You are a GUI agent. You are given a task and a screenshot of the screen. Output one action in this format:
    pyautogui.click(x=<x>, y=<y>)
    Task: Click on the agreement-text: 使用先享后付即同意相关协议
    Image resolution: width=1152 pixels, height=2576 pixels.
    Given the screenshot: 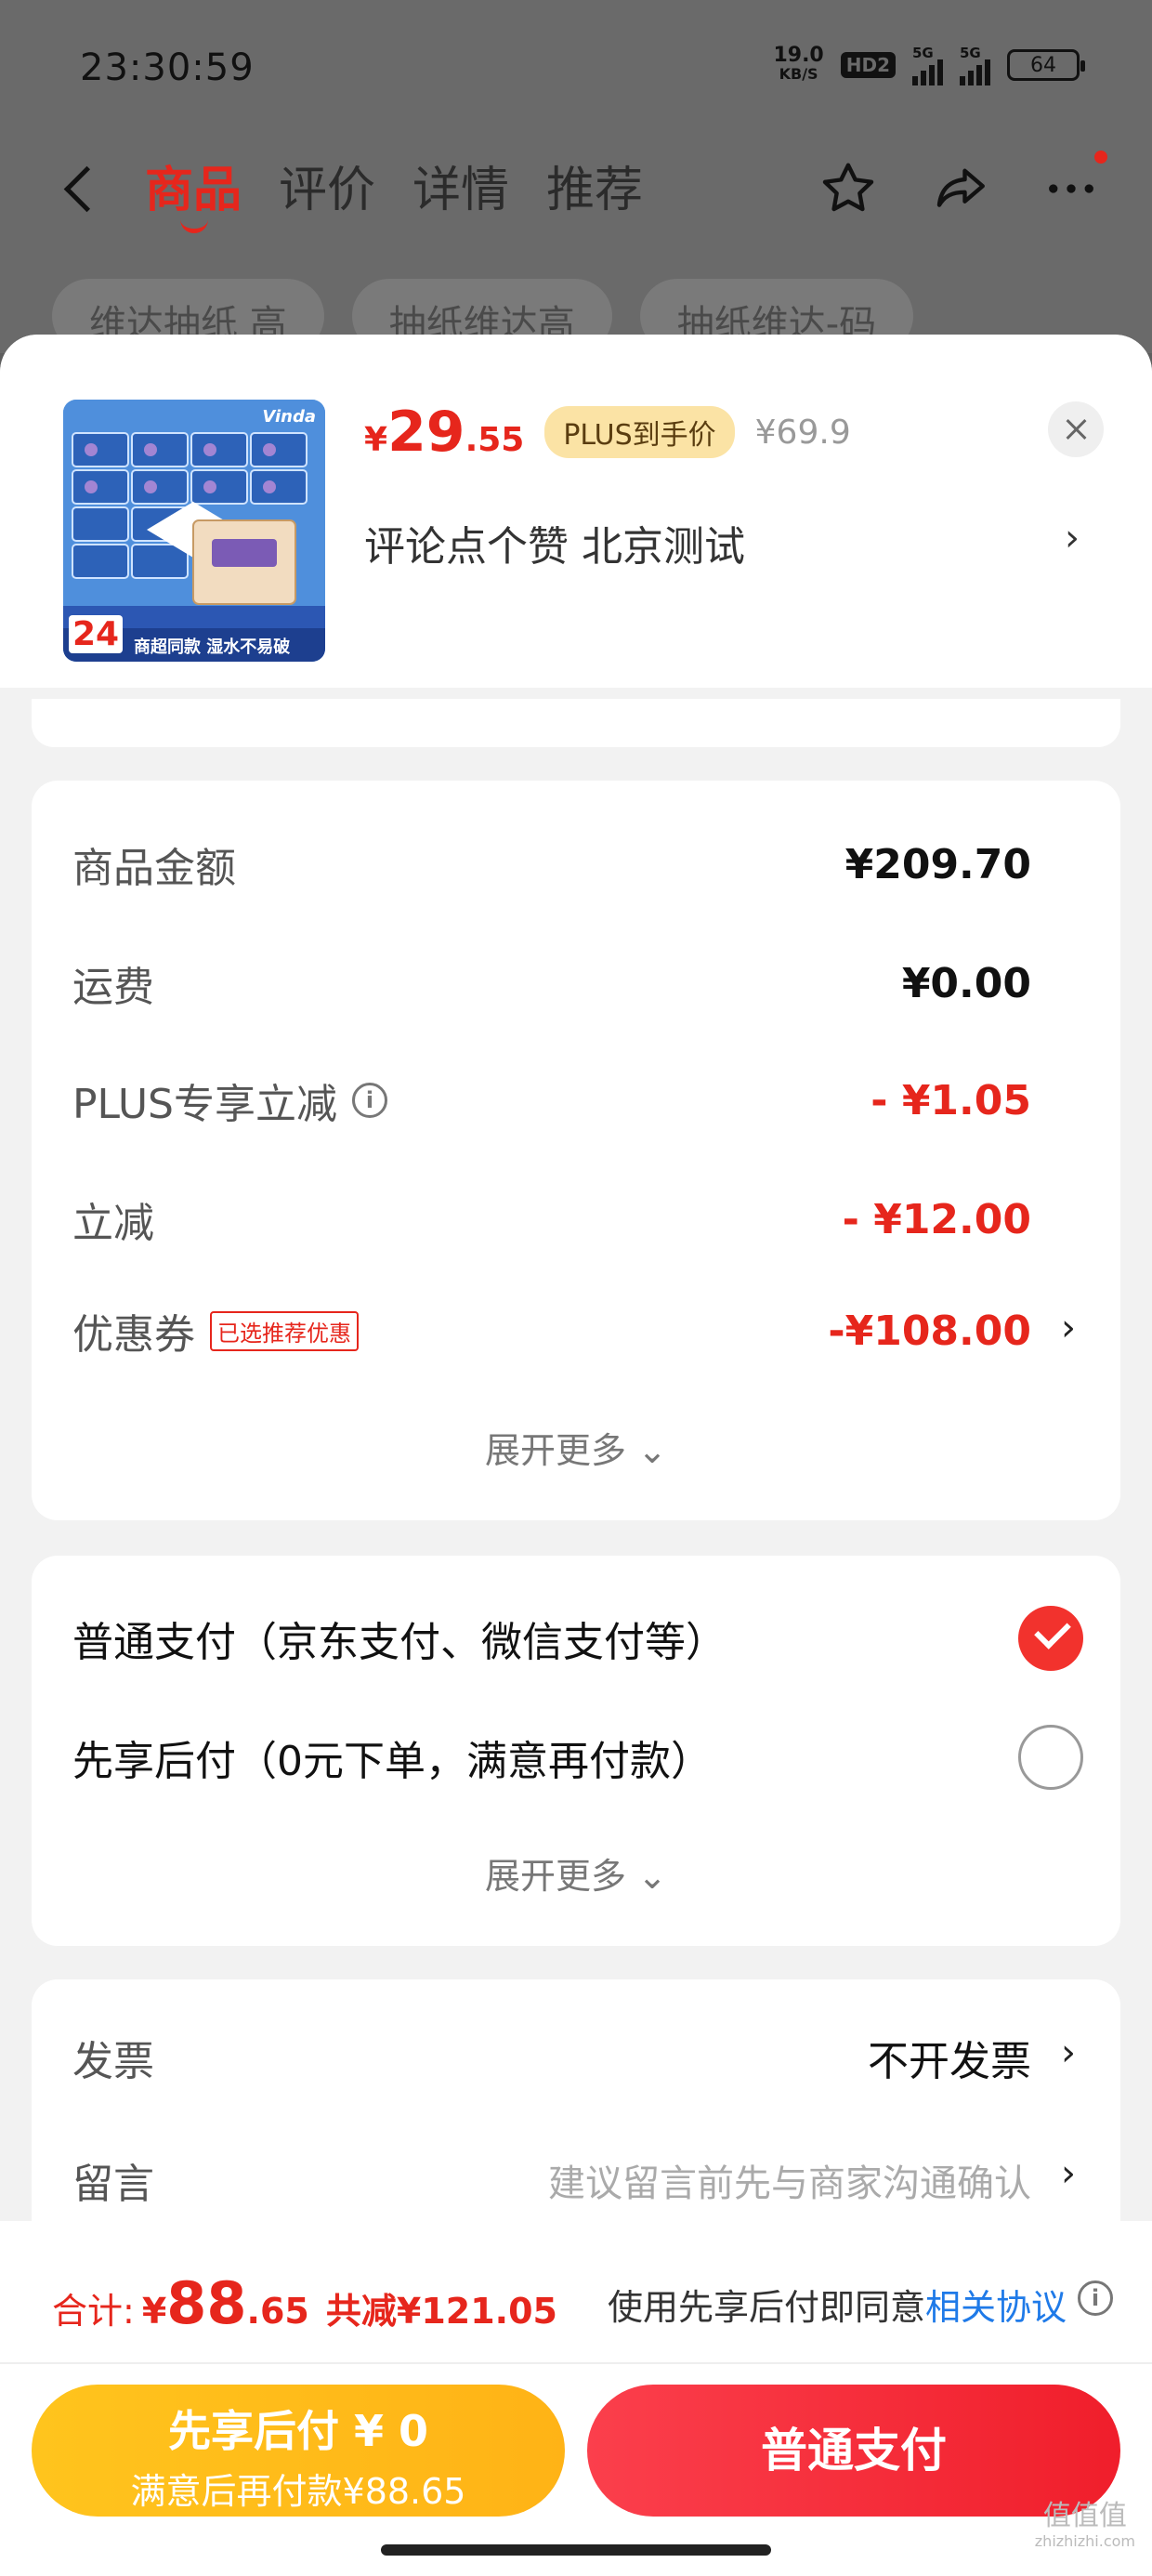 What is the action you would take?
    pyautogui.click(x=837, y=2307)
    